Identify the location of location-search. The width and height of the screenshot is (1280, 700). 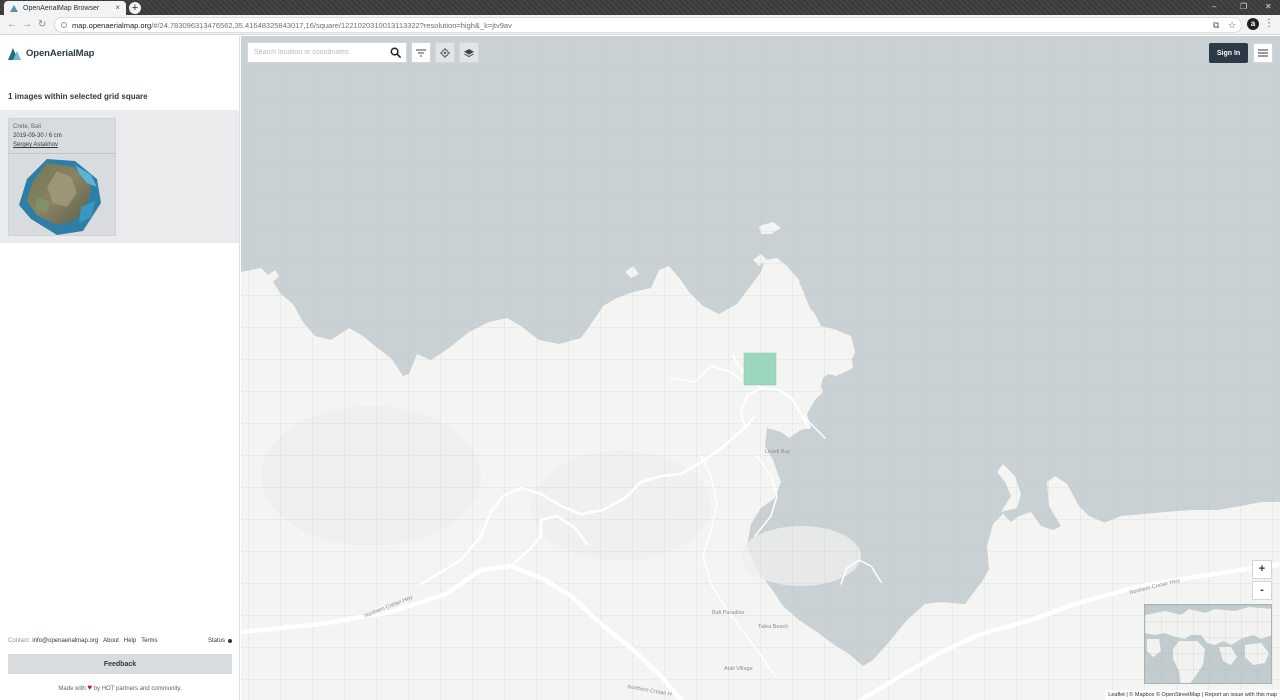
(327, 52).